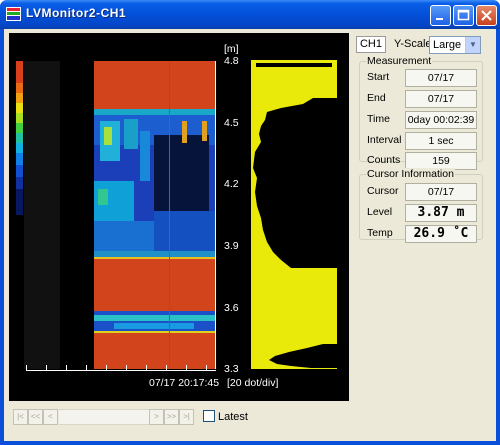 Image resolution: width=500 pixels, height=445 pixels. Describe the element at coordinates (441, 120) in the screenshot. I see `time-value: 0day 00:02:39` at that location.